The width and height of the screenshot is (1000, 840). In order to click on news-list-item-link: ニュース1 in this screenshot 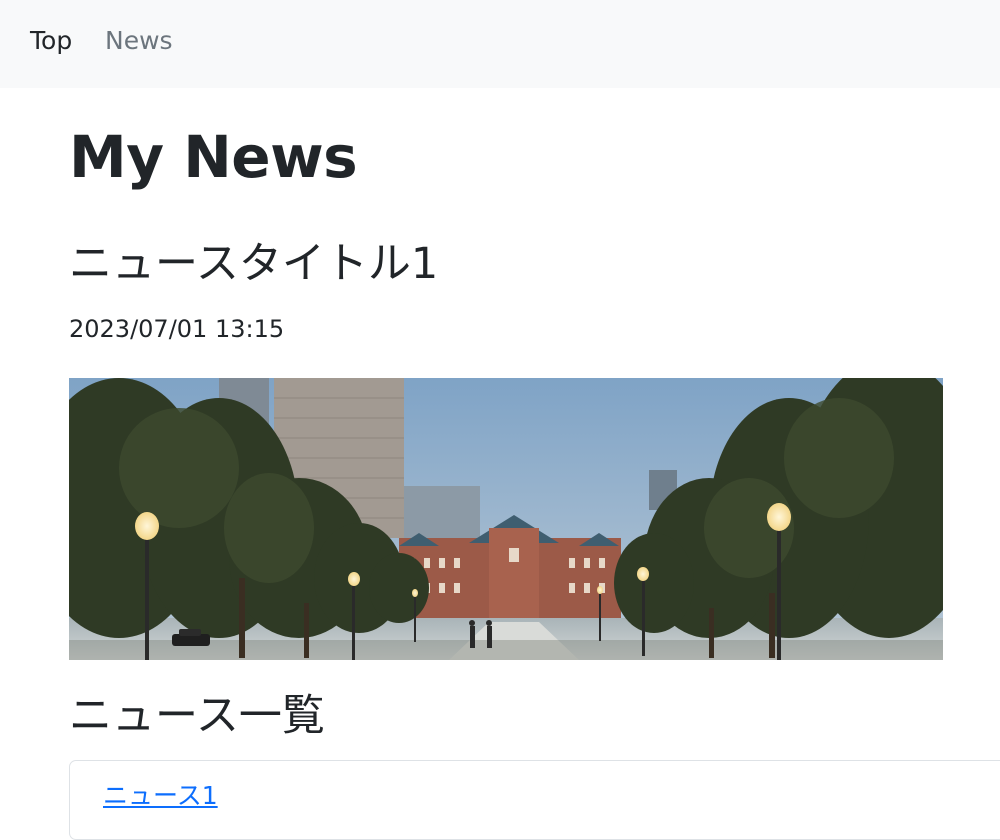, I will do `click(160, 796)`.